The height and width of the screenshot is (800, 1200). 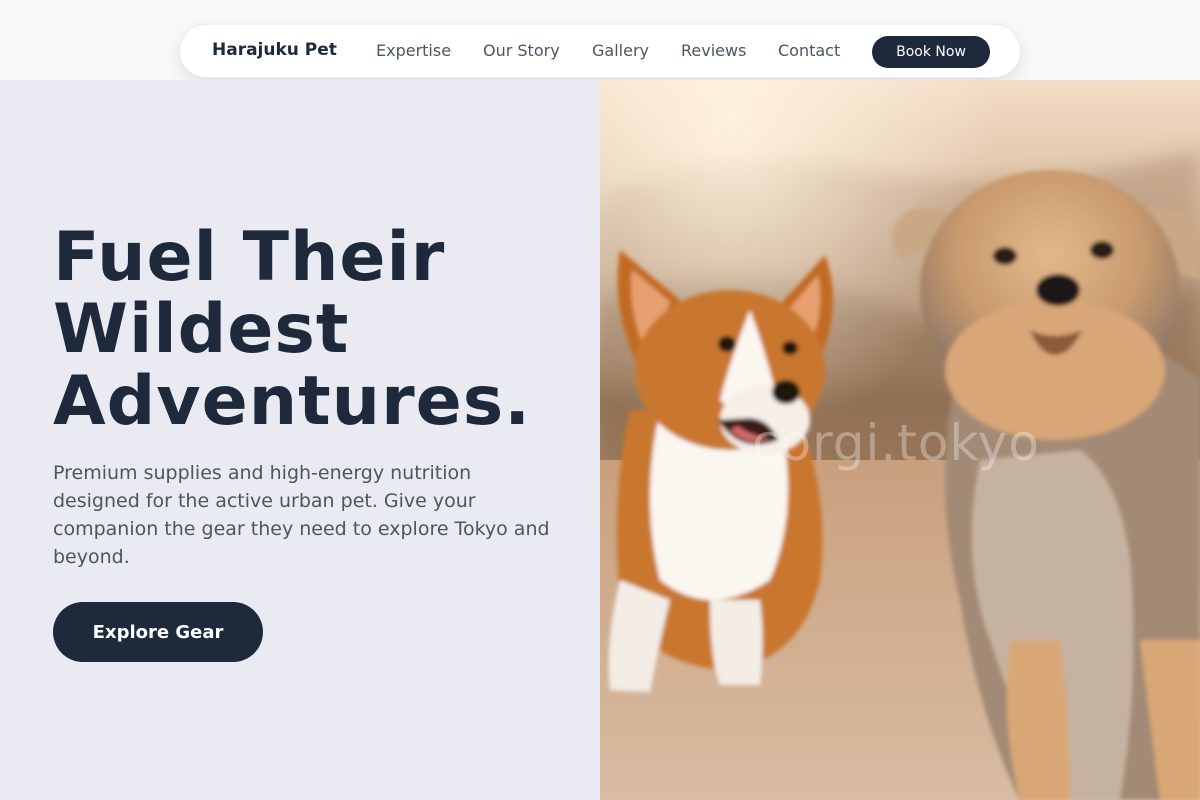 I want to click on nav-link-reviews: Reviews, so click(x=713, y=50).